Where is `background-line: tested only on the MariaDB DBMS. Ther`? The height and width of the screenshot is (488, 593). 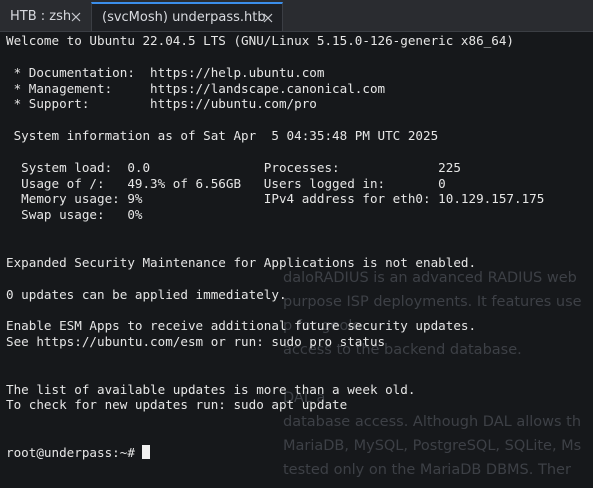
background-line: tested only on the MariaDB DBMS. Ther is located at coordinates (427, 470).